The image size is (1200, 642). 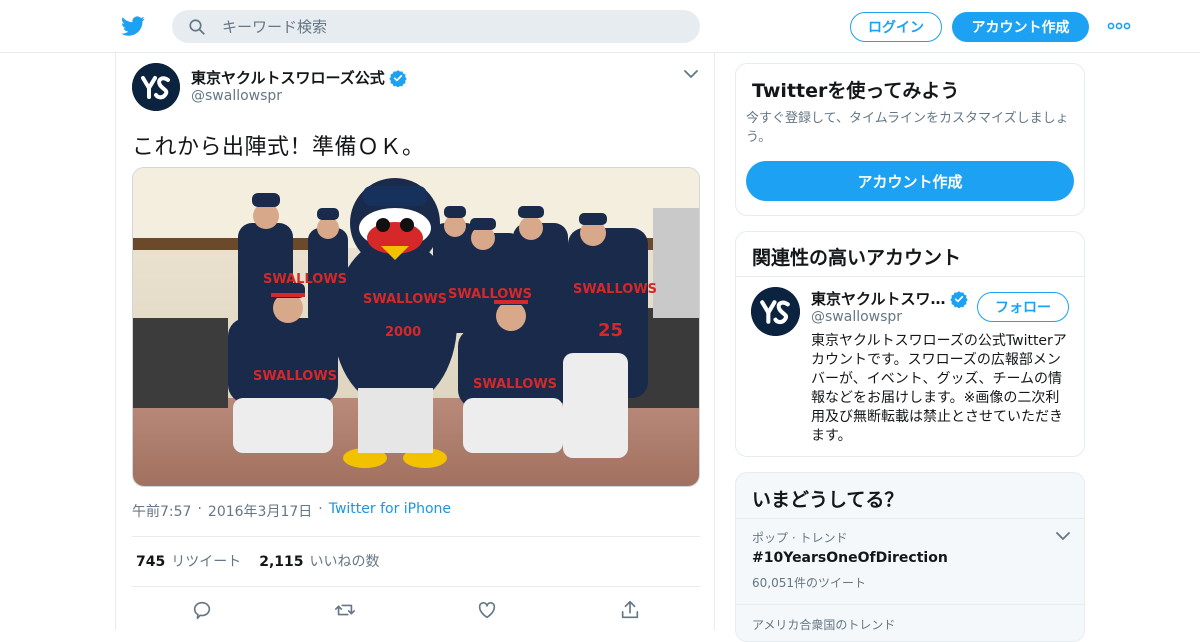 I want to click on trend-context: ポップ · トレンド, so click(x=800, y=538).